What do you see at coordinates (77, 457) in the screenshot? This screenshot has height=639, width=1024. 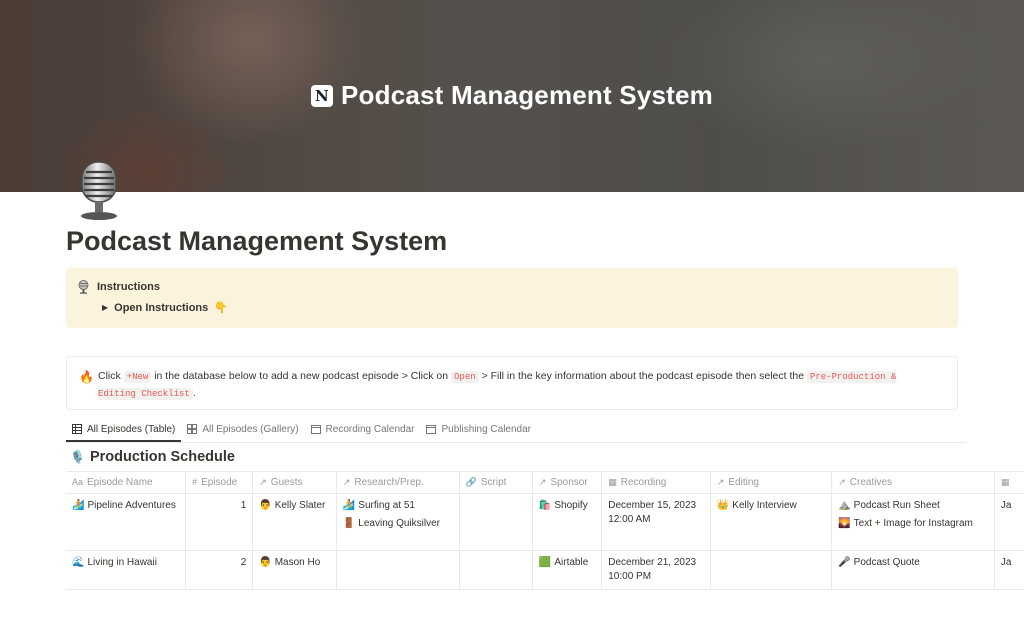 I see `microphone-icon: 🎙️` at bounding box center [77, 457].